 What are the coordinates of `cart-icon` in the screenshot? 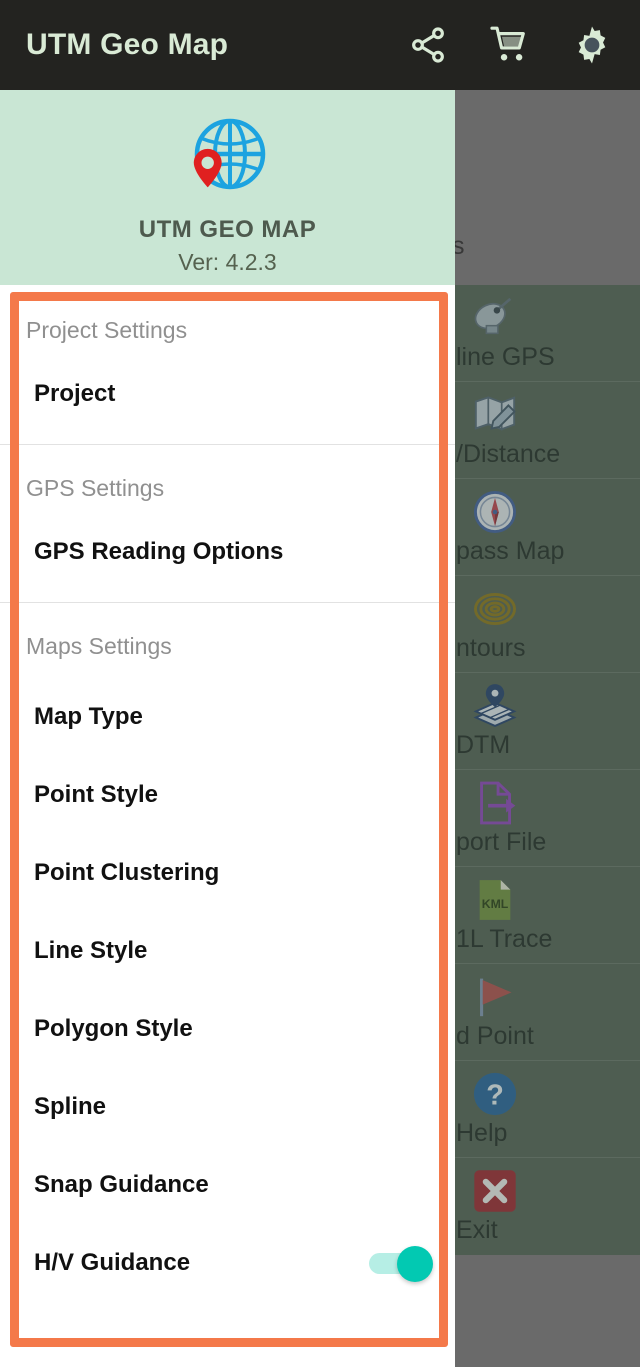 It's located at (510, 45).